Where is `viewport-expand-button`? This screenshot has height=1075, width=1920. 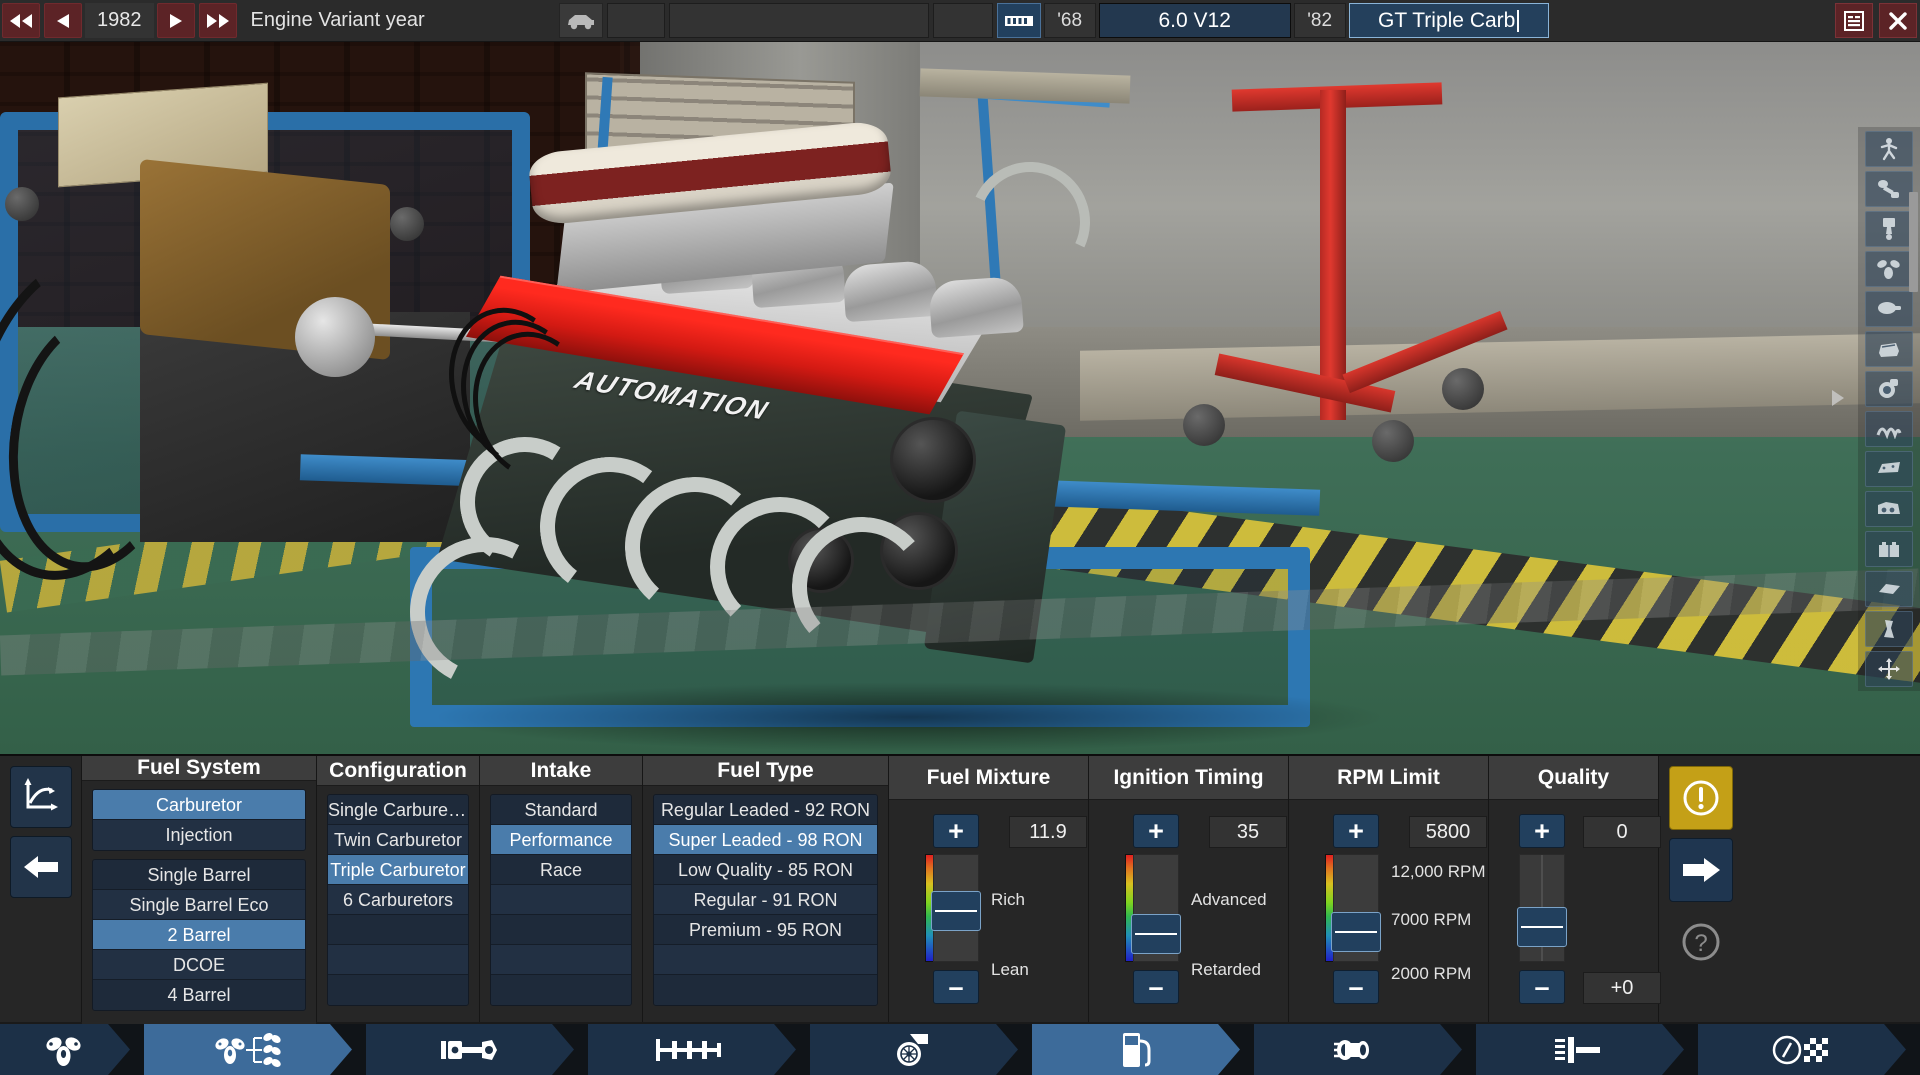
viewport-expand-button is located at coordinates (1837, 398).